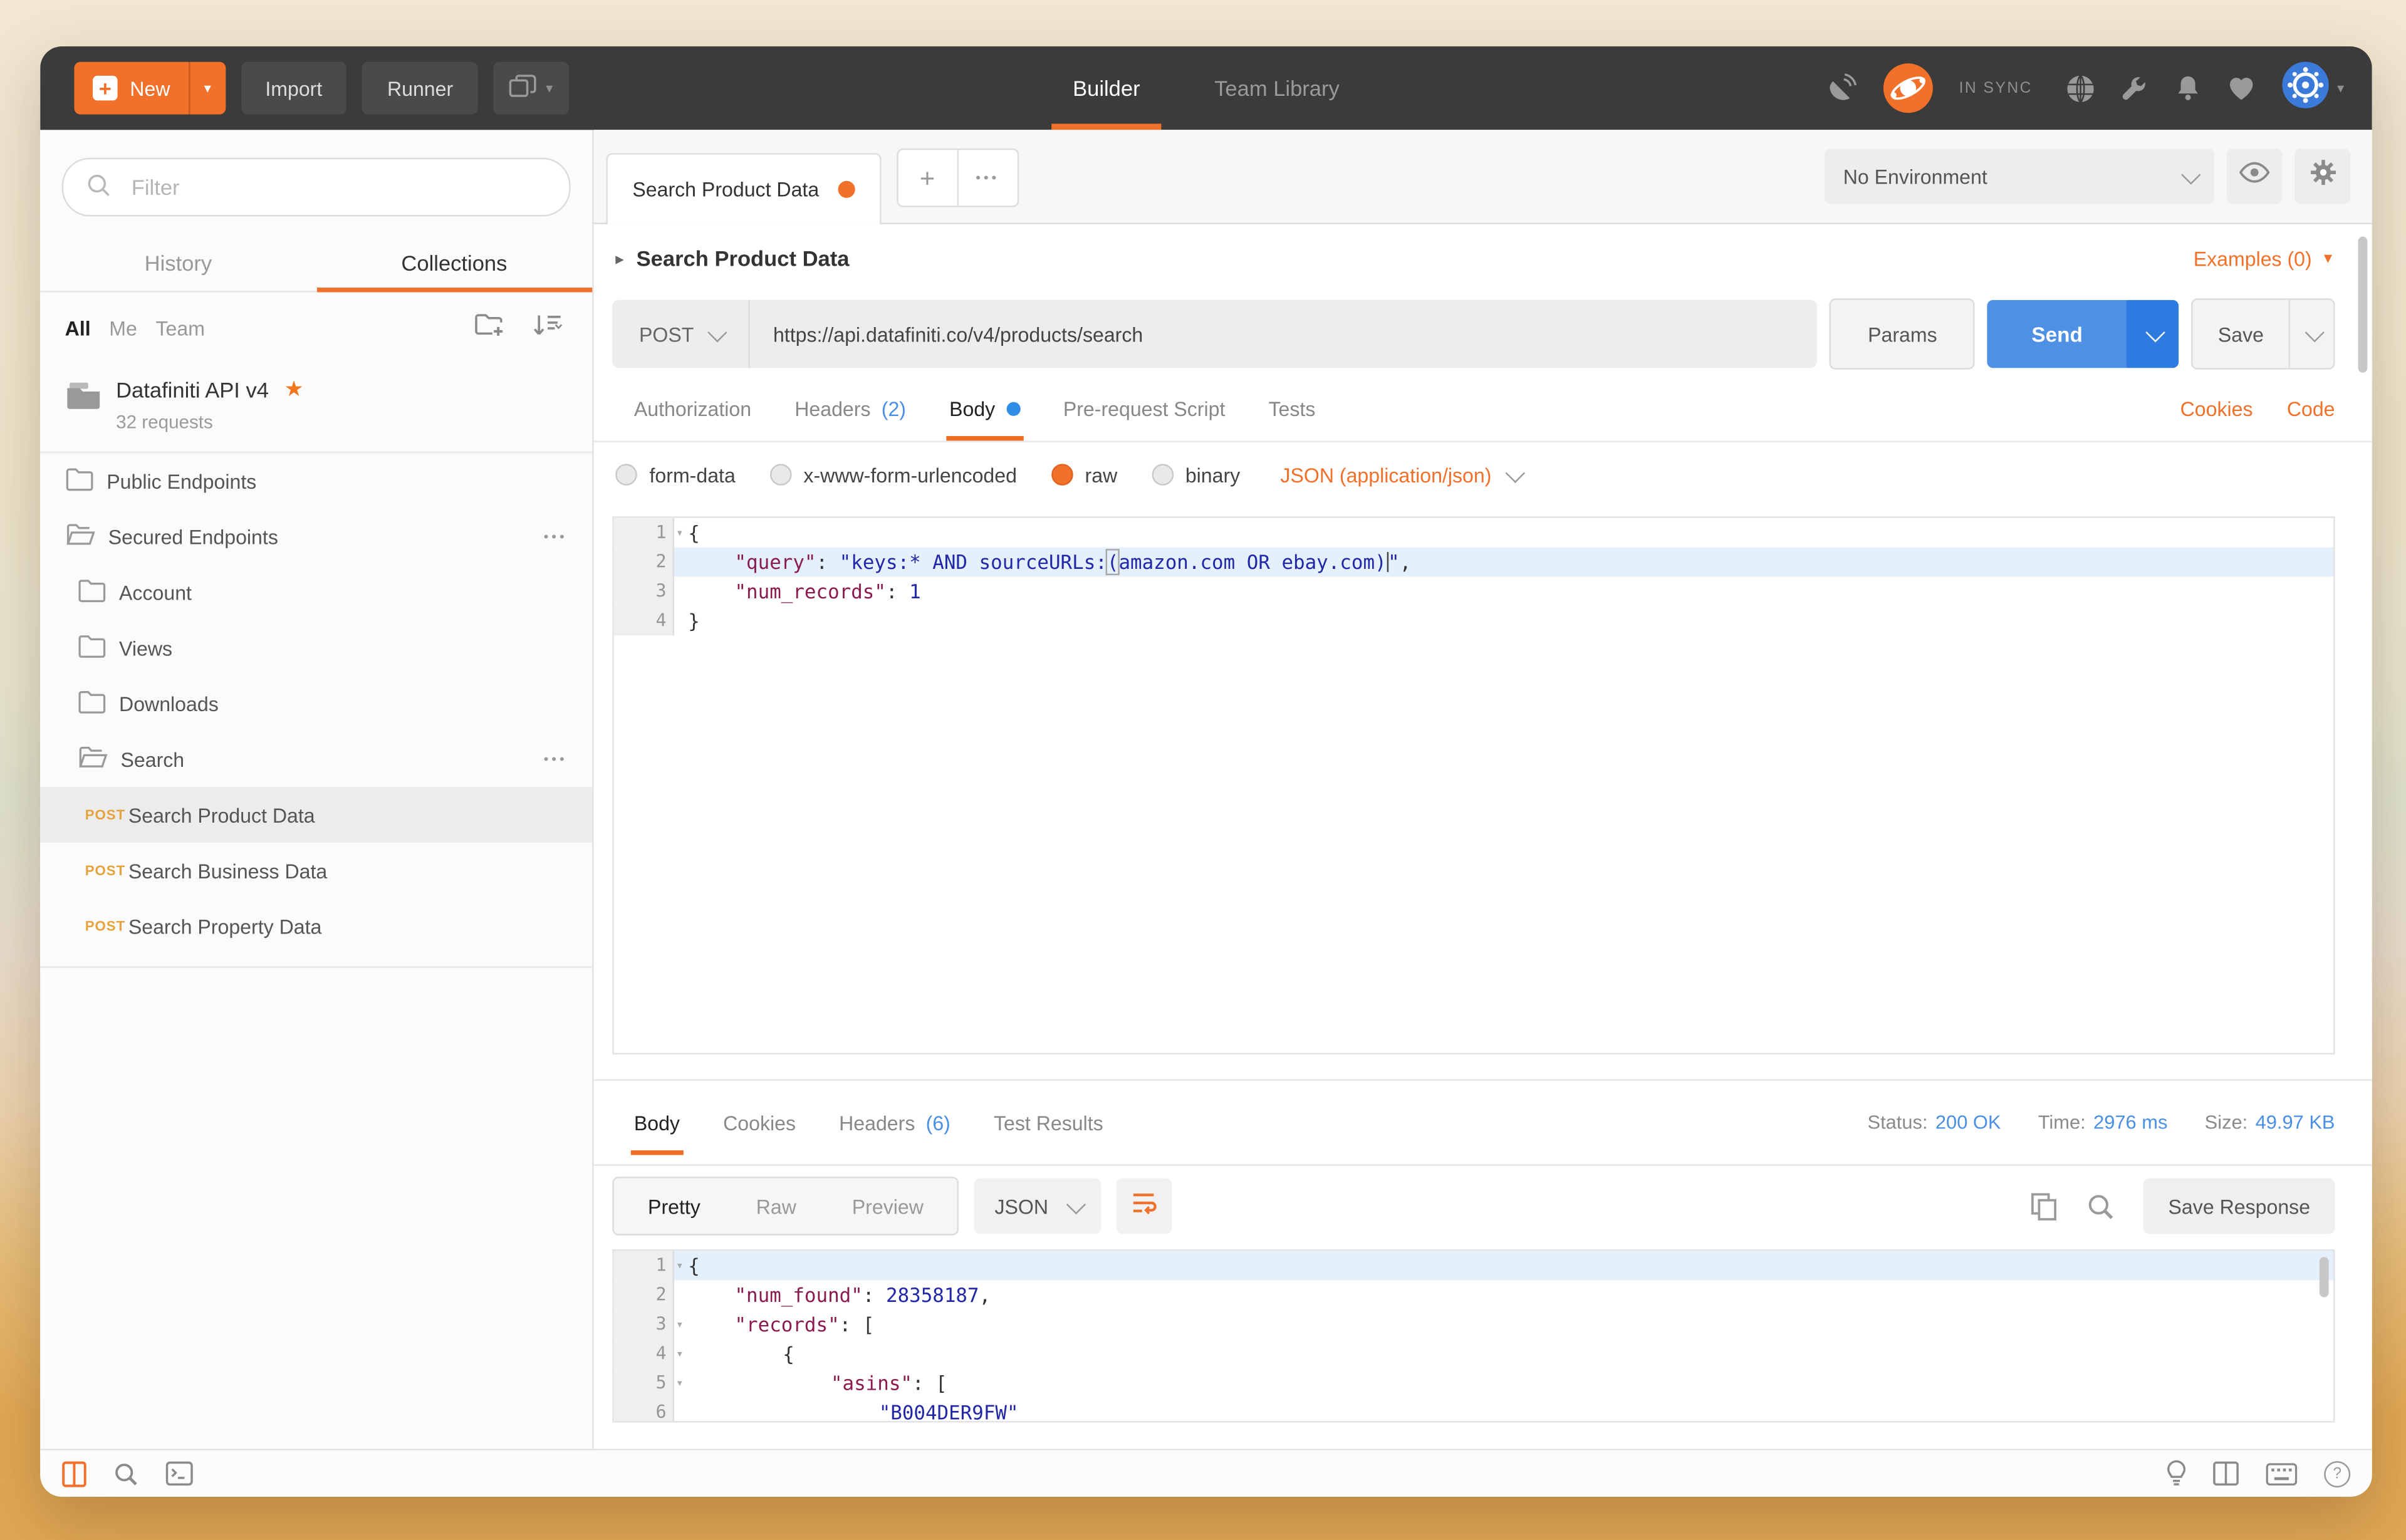 Image resolution: width=2406 pixels, height=1540 pixels. Describe the element at coordinates (985, 408) in the screenshot. I see `tab-body: Body` at that location.